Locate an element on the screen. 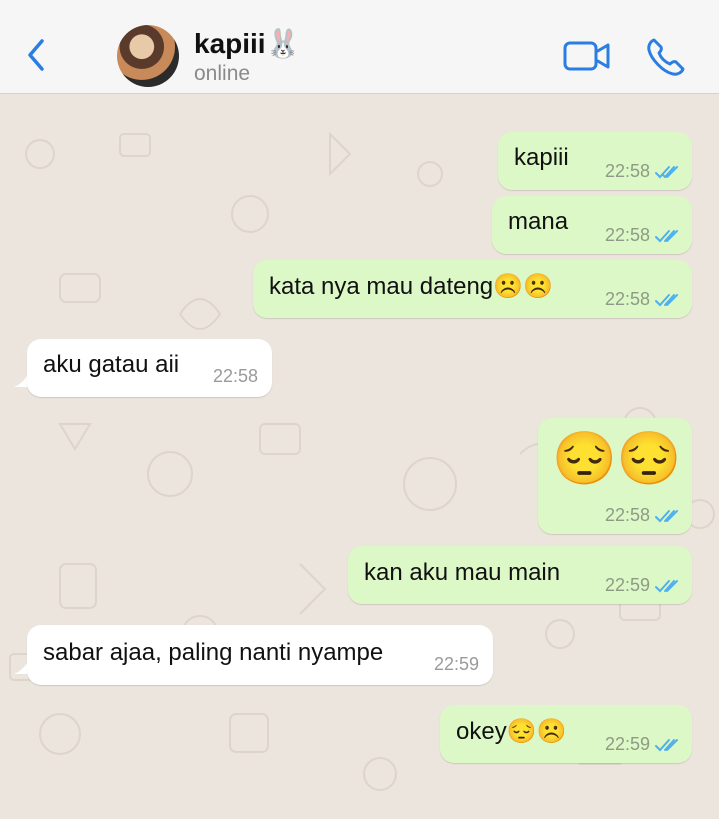  phone-icon is located at coordinates (666, 57).